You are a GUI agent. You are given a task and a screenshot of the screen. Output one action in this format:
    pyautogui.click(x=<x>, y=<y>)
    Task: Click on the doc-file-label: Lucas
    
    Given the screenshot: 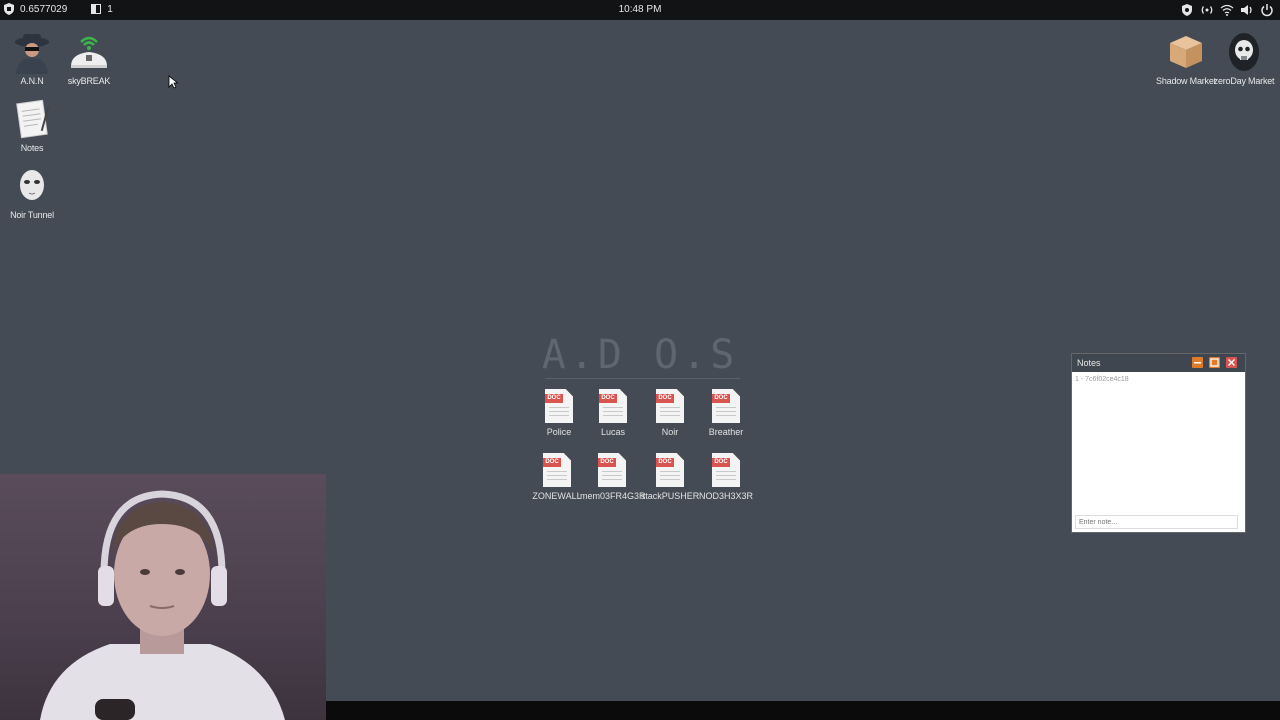 What is the action you would take?
    pyautogui.click(x=613, y=432)
    